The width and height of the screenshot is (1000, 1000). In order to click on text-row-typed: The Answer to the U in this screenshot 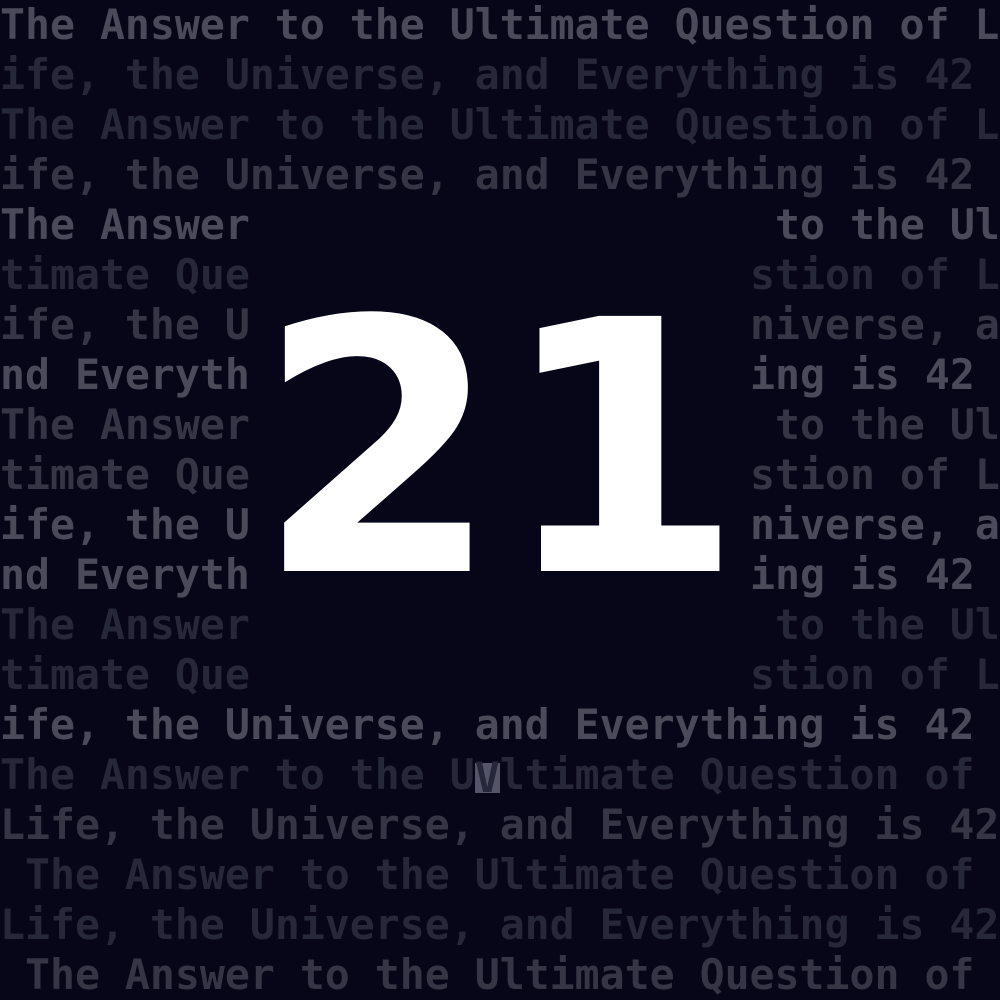, I will do `click(237, 774)`.